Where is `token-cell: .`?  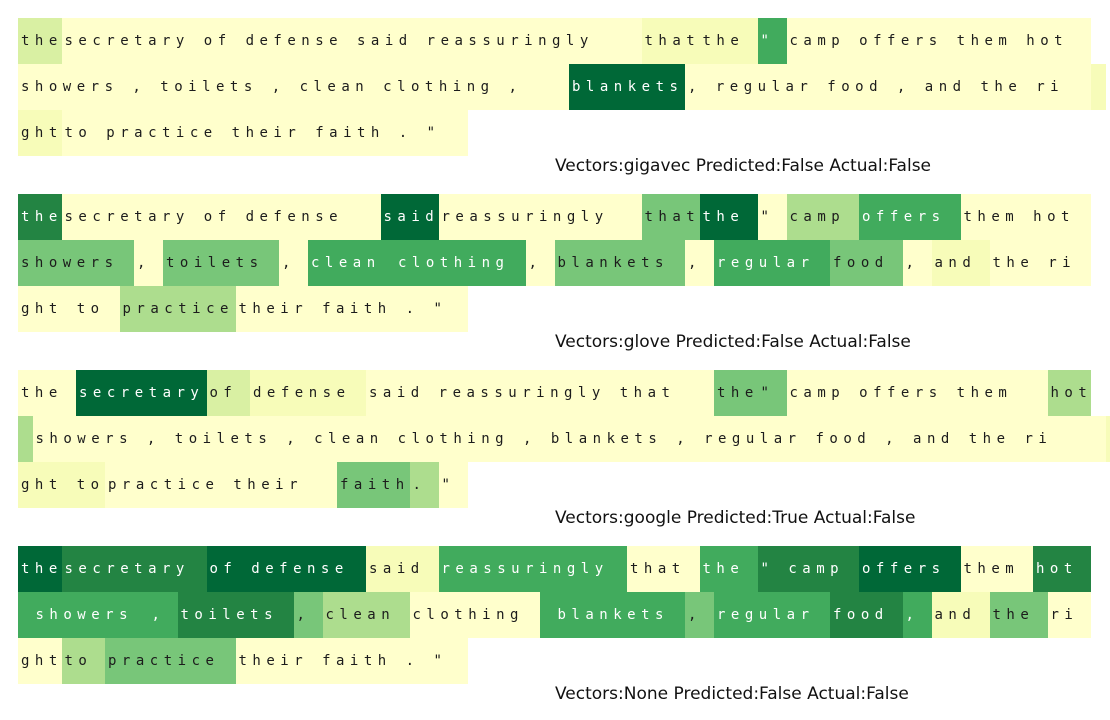
token-cell: . is located at coordinates (424, 485).